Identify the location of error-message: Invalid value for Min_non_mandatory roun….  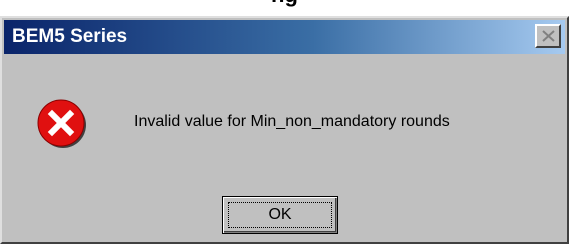
(292, 121).